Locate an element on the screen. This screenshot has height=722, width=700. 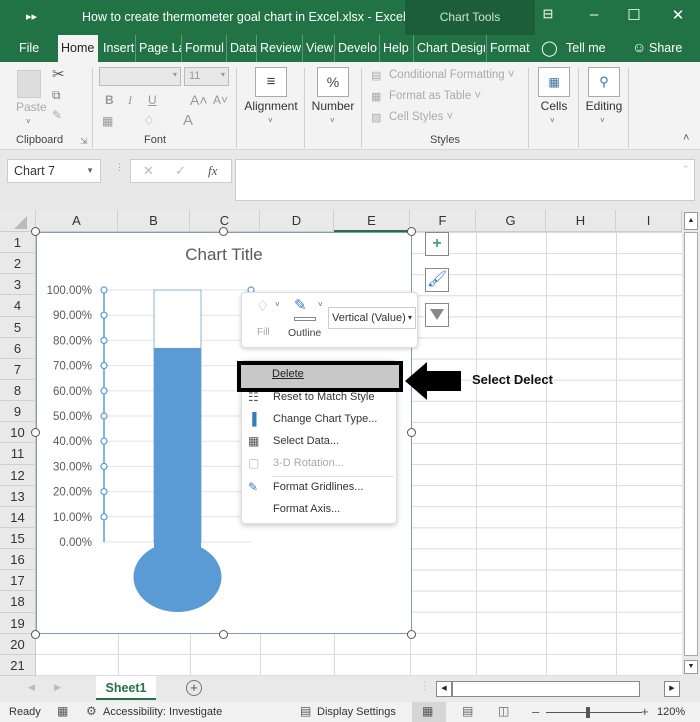
row-header-6: 6 is located at coordinates (18, 348).